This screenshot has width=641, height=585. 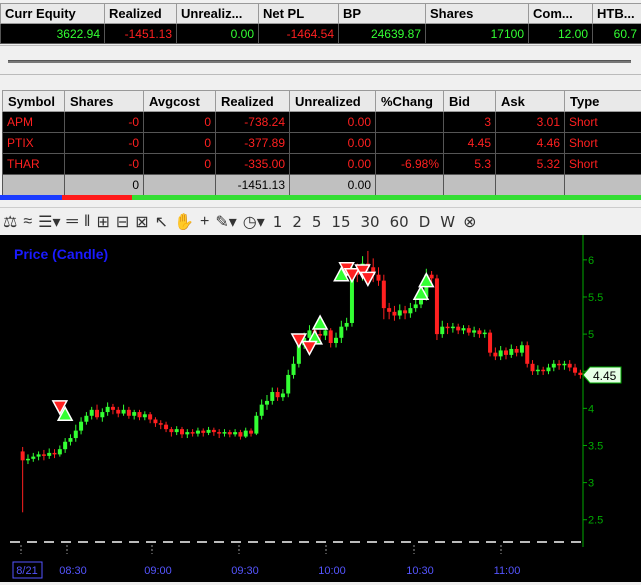 I want to click on pointer-icon: ↖, so click(x=161, y=222).